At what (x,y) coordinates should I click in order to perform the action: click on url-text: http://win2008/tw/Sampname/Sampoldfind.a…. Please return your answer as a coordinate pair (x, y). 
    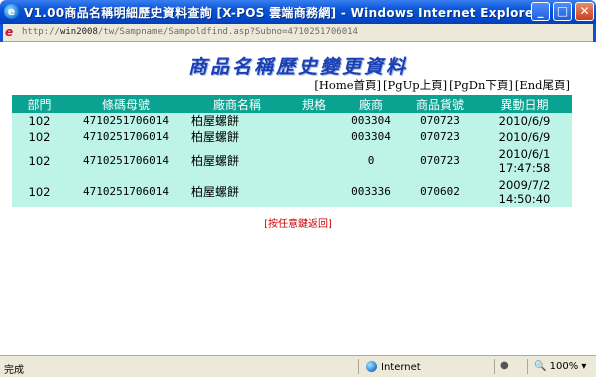
    Looking at the image, I should click on (190, 32).